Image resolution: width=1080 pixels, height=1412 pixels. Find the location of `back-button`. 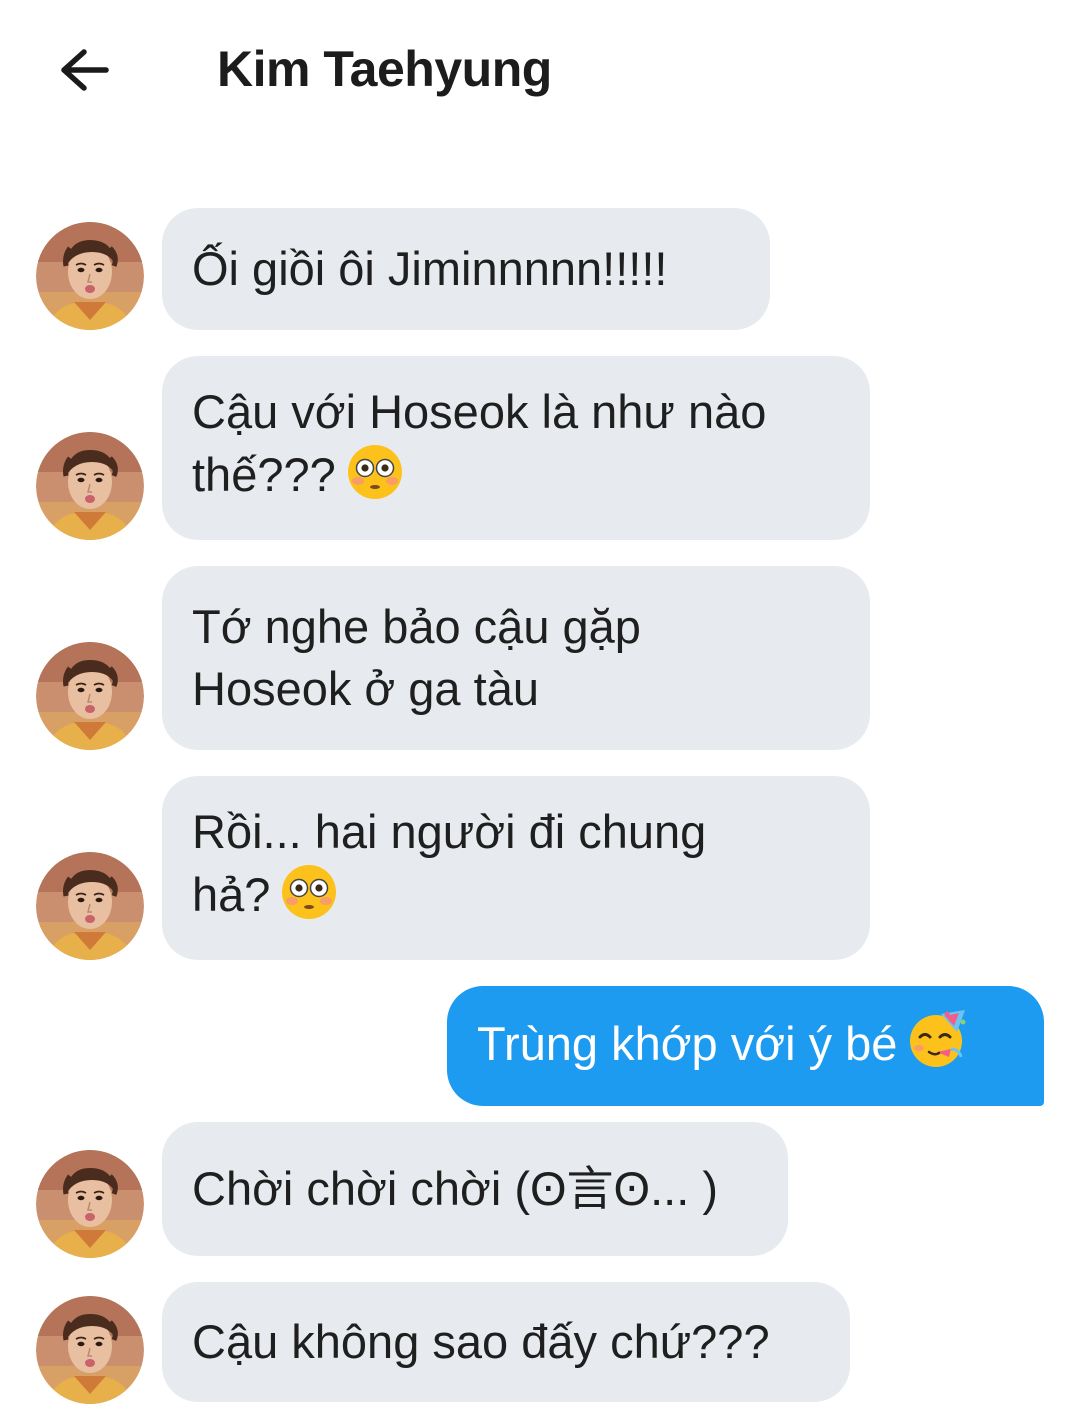

back-button is located at coordinates (84, 70).